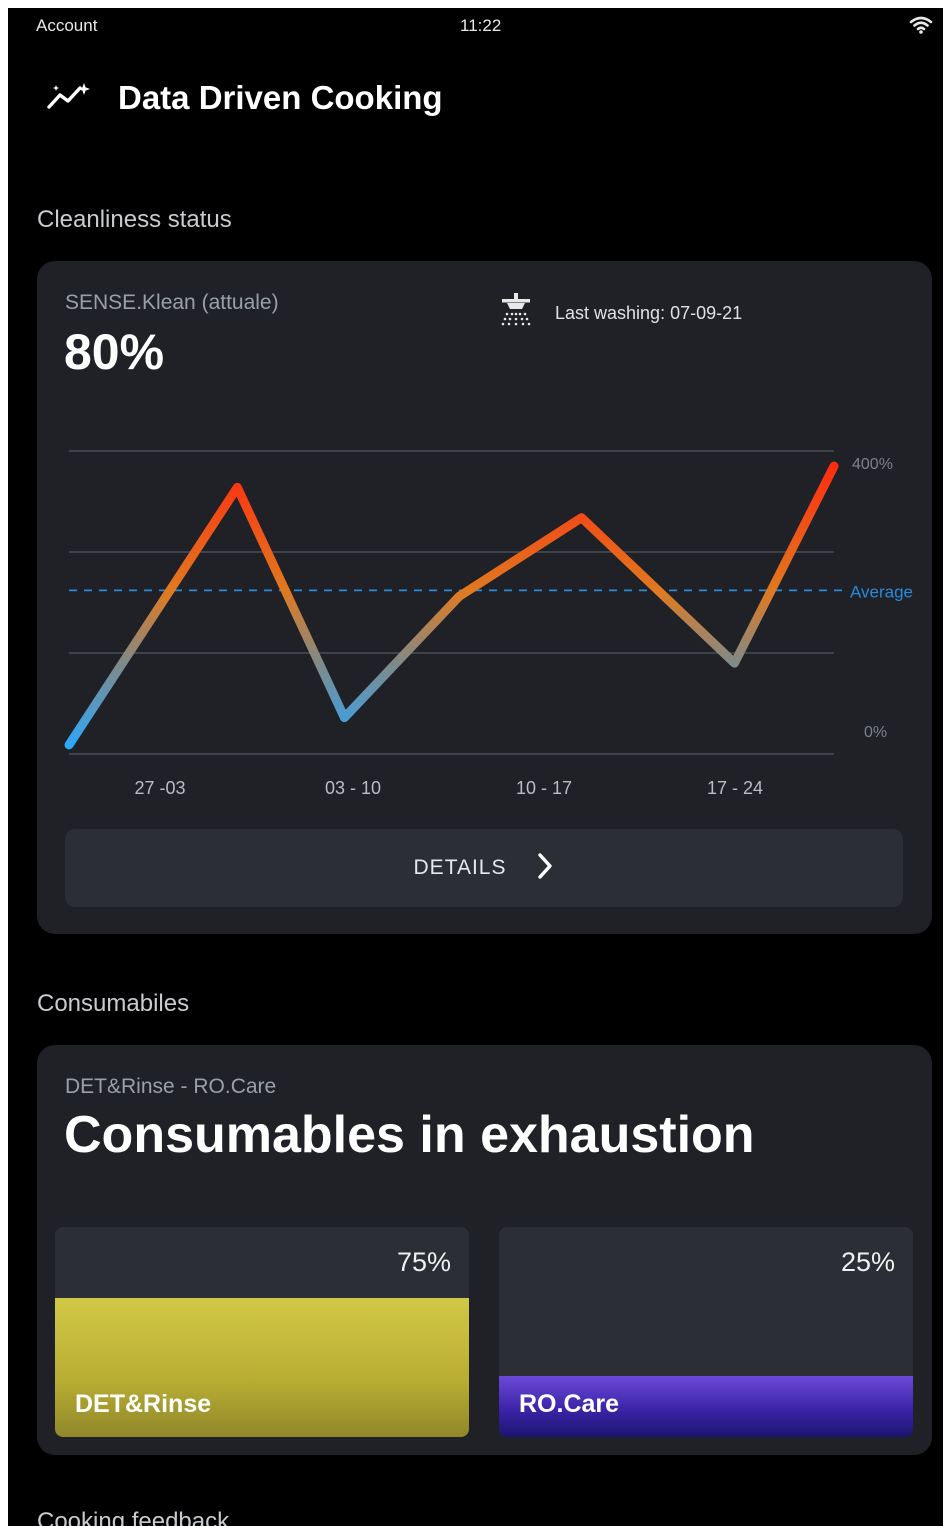 This screenshot has height=1526, width=947. Describe the element at coordinates (706, 1332) in the screenshot. I see `consumable-tile-ro-care: 25% RO.Care` at that location.